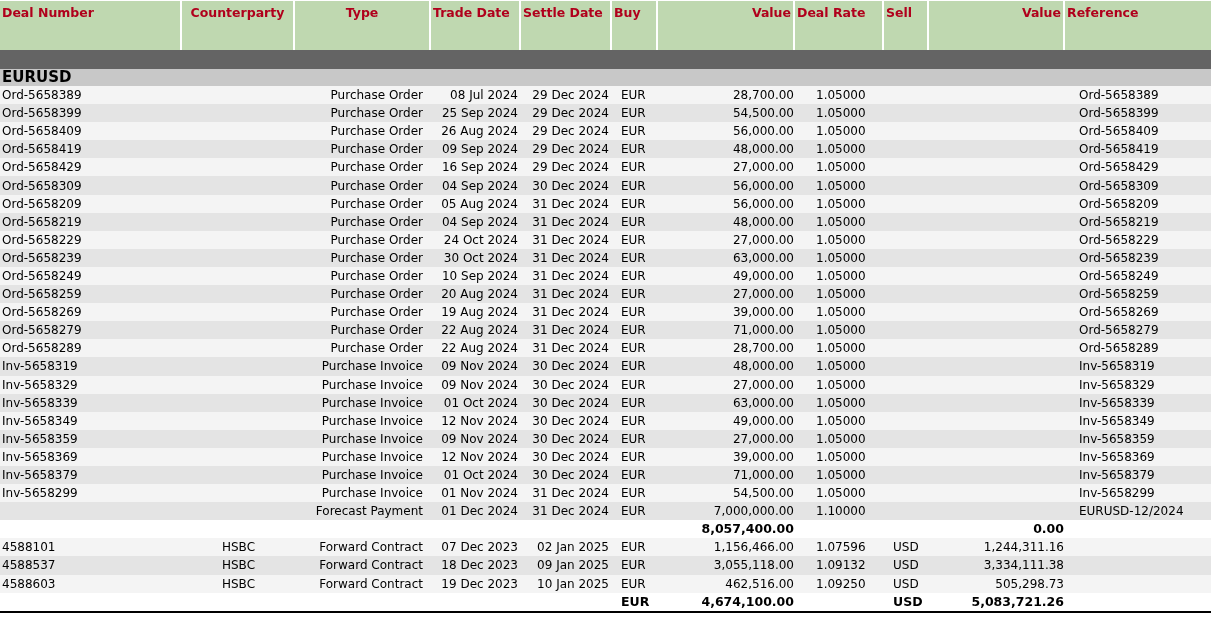 Image resolution: width=1211 pixels, height=619 pixels. I want to click on table-cell: 30 Oct 2024, so click(480, 257).